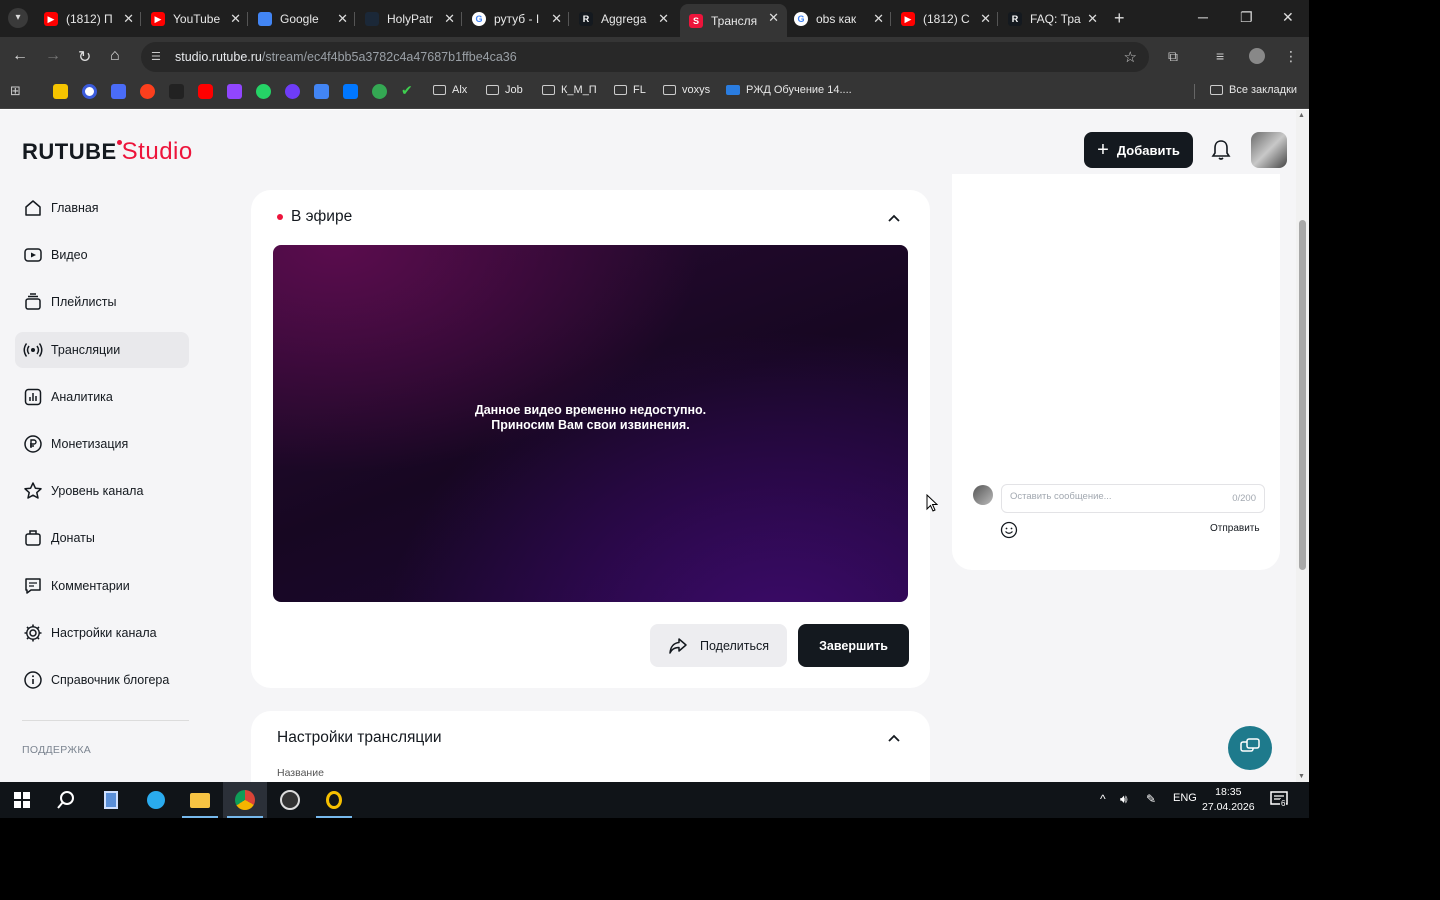 The width and height of the screenshot is (1440, 900). What do you see at coordinates (200, 800) in the screenshot?
I see `file-explorer-icon` at bounding box center [200, 800].